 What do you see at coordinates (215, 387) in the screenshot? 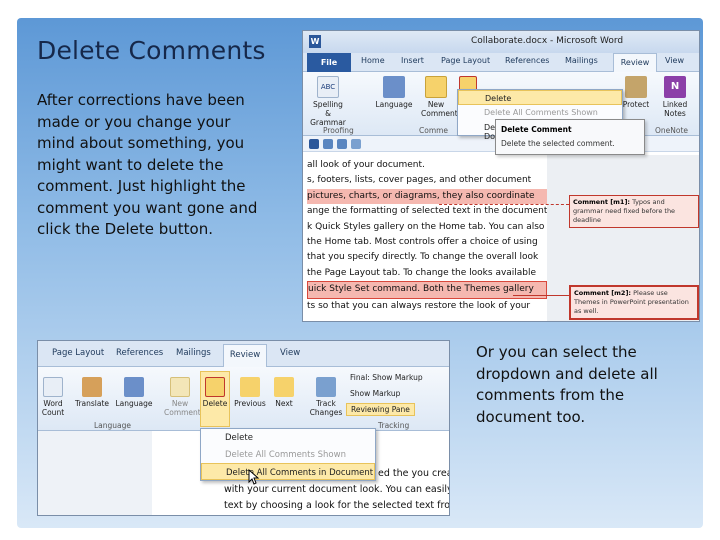
I see `delete-comment-icon` at bounding box center [215, 387].